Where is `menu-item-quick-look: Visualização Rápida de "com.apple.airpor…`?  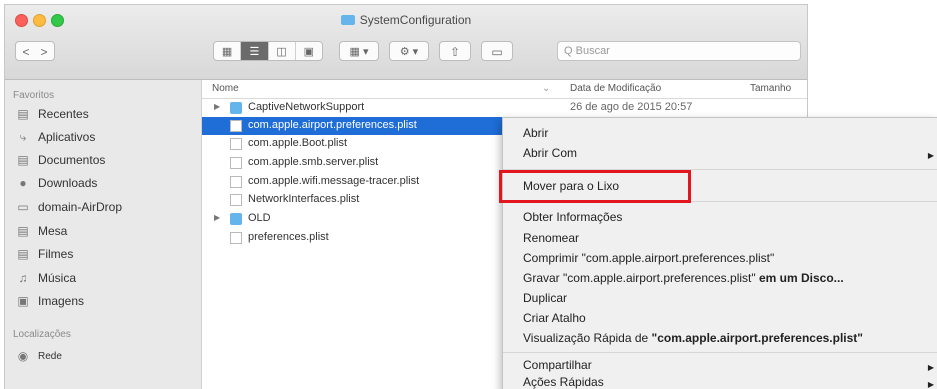
menu-item-quick-look: Visualização Rápida de "com.apple.airpor… is located at coordinates (693, 338).